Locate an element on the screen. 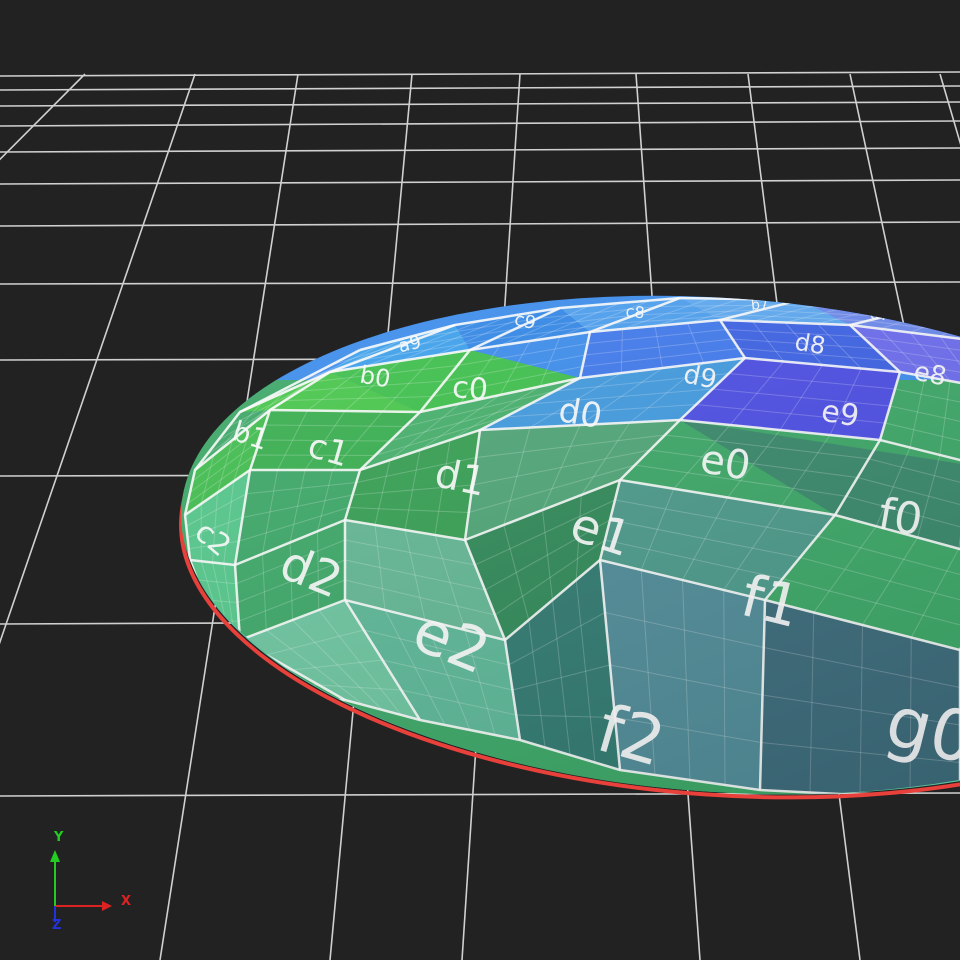 The image size is (960, 960). x-axis-label: X is located at coordinates (126, 901).